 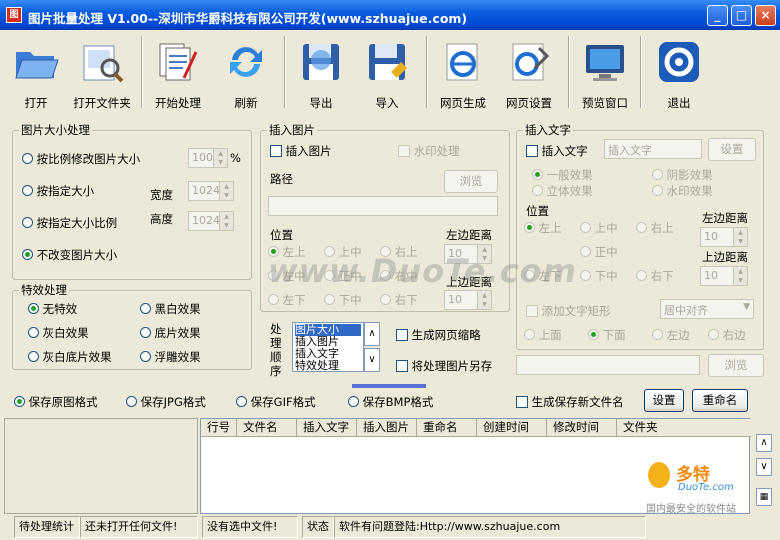 I want to click on grid-view-icon: ▦, so click(x=764, y=497).